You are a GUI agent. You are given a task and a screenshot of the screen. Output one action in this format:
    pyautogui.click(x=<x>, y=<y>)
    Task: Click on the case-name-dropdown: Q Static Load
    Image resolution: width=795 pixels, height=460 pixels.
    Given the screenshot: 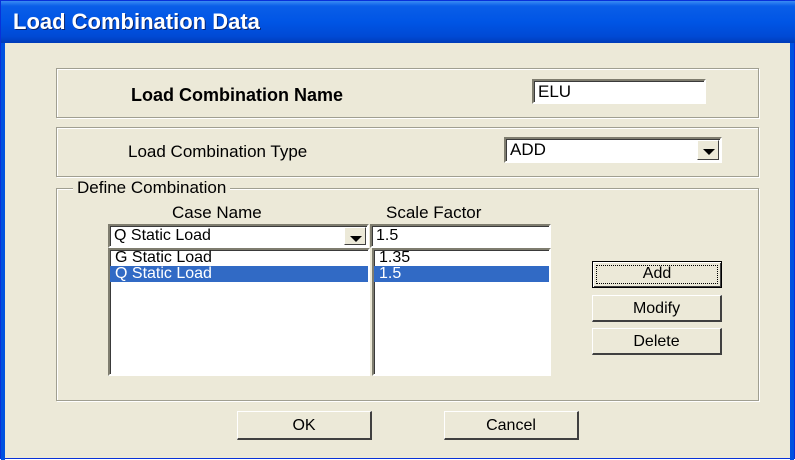 What is the action you would take?
    pyautogui.click(x=238, y=236)
    